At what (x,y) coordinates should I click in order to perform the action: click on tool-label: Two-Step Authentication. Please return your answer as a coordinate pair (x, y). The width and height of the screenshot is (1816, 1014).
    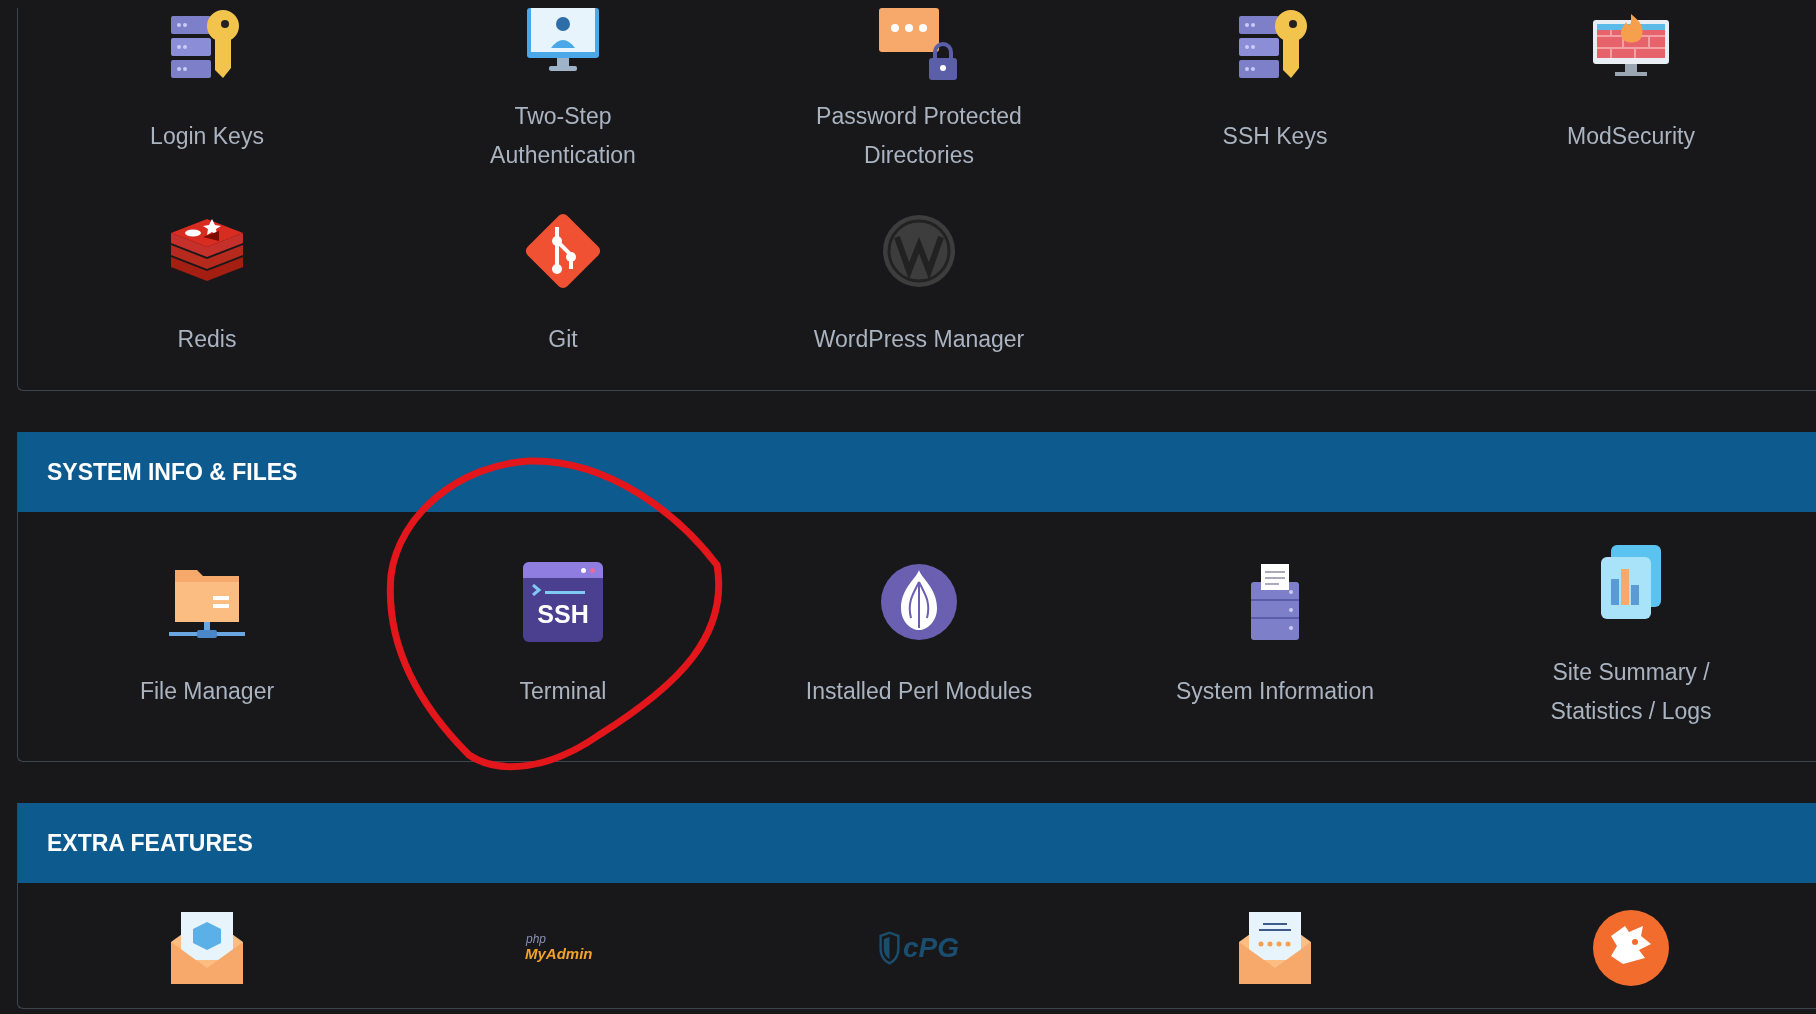
    Looking at the image, I should click on (563, 136).